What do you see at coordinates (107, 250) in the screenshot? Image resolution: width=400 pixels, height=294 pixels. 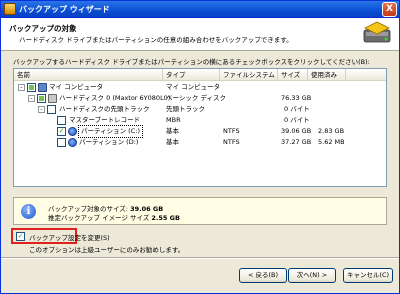 I see `advanced-users-note: このオプションは上級ユーザーにのみお勧めします。` at bounding box center [107, 250].